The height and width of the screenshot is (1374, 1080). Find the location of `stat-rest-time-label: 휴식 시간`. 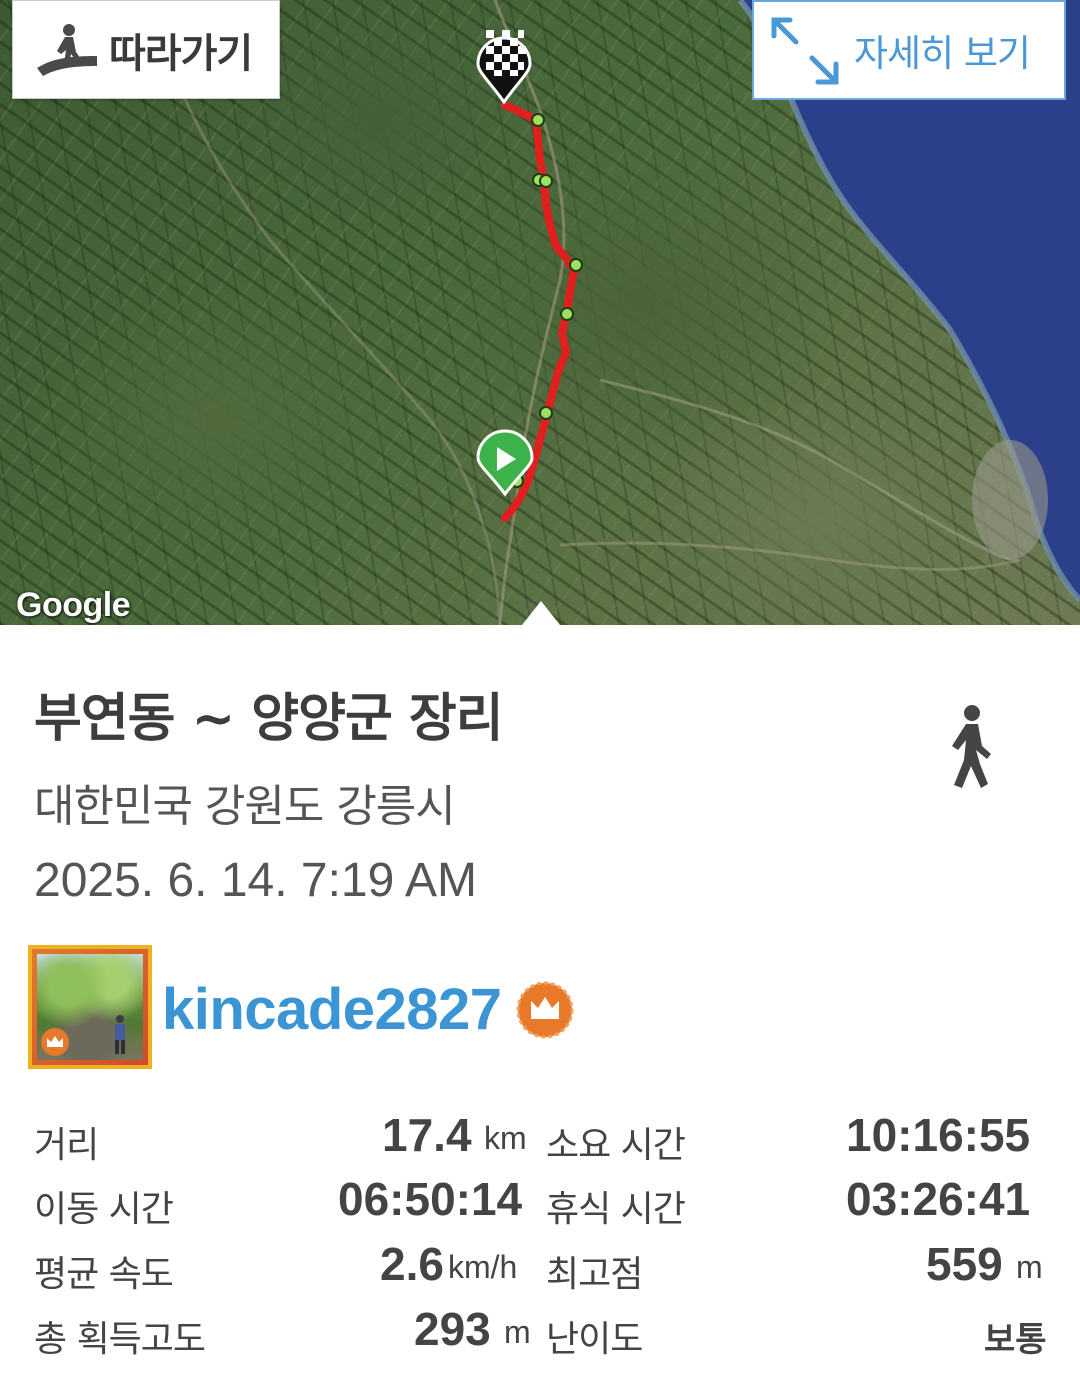

stat-rest-time-label: 휴식 시간 is located at coordinates (616, 1209).